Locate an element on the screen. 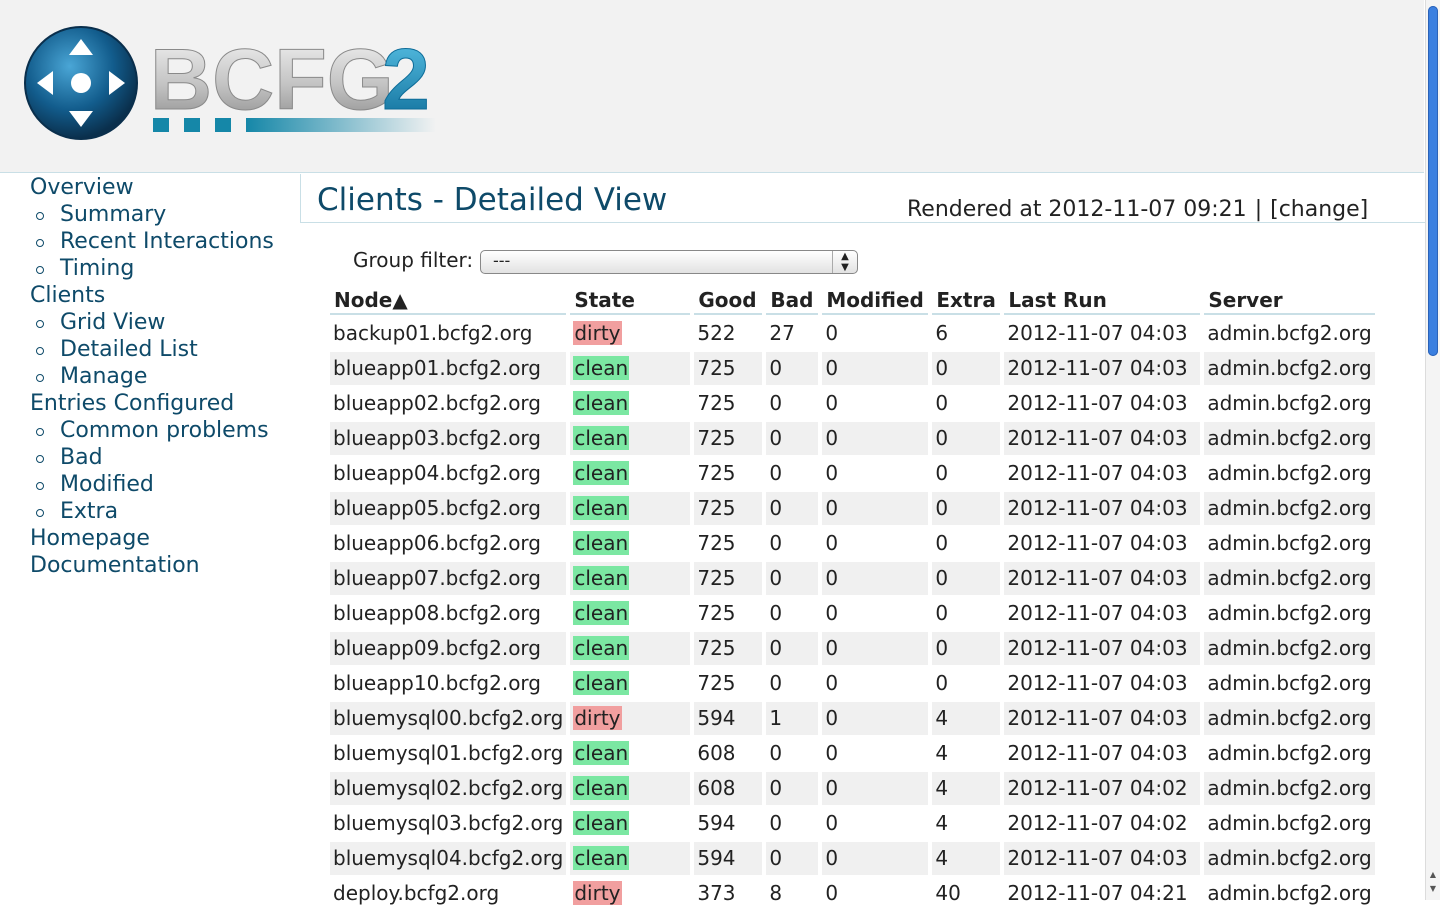 This screenshot has width=1440, height=912. scrollbar-thumb is located at coordinates (1433, 181).